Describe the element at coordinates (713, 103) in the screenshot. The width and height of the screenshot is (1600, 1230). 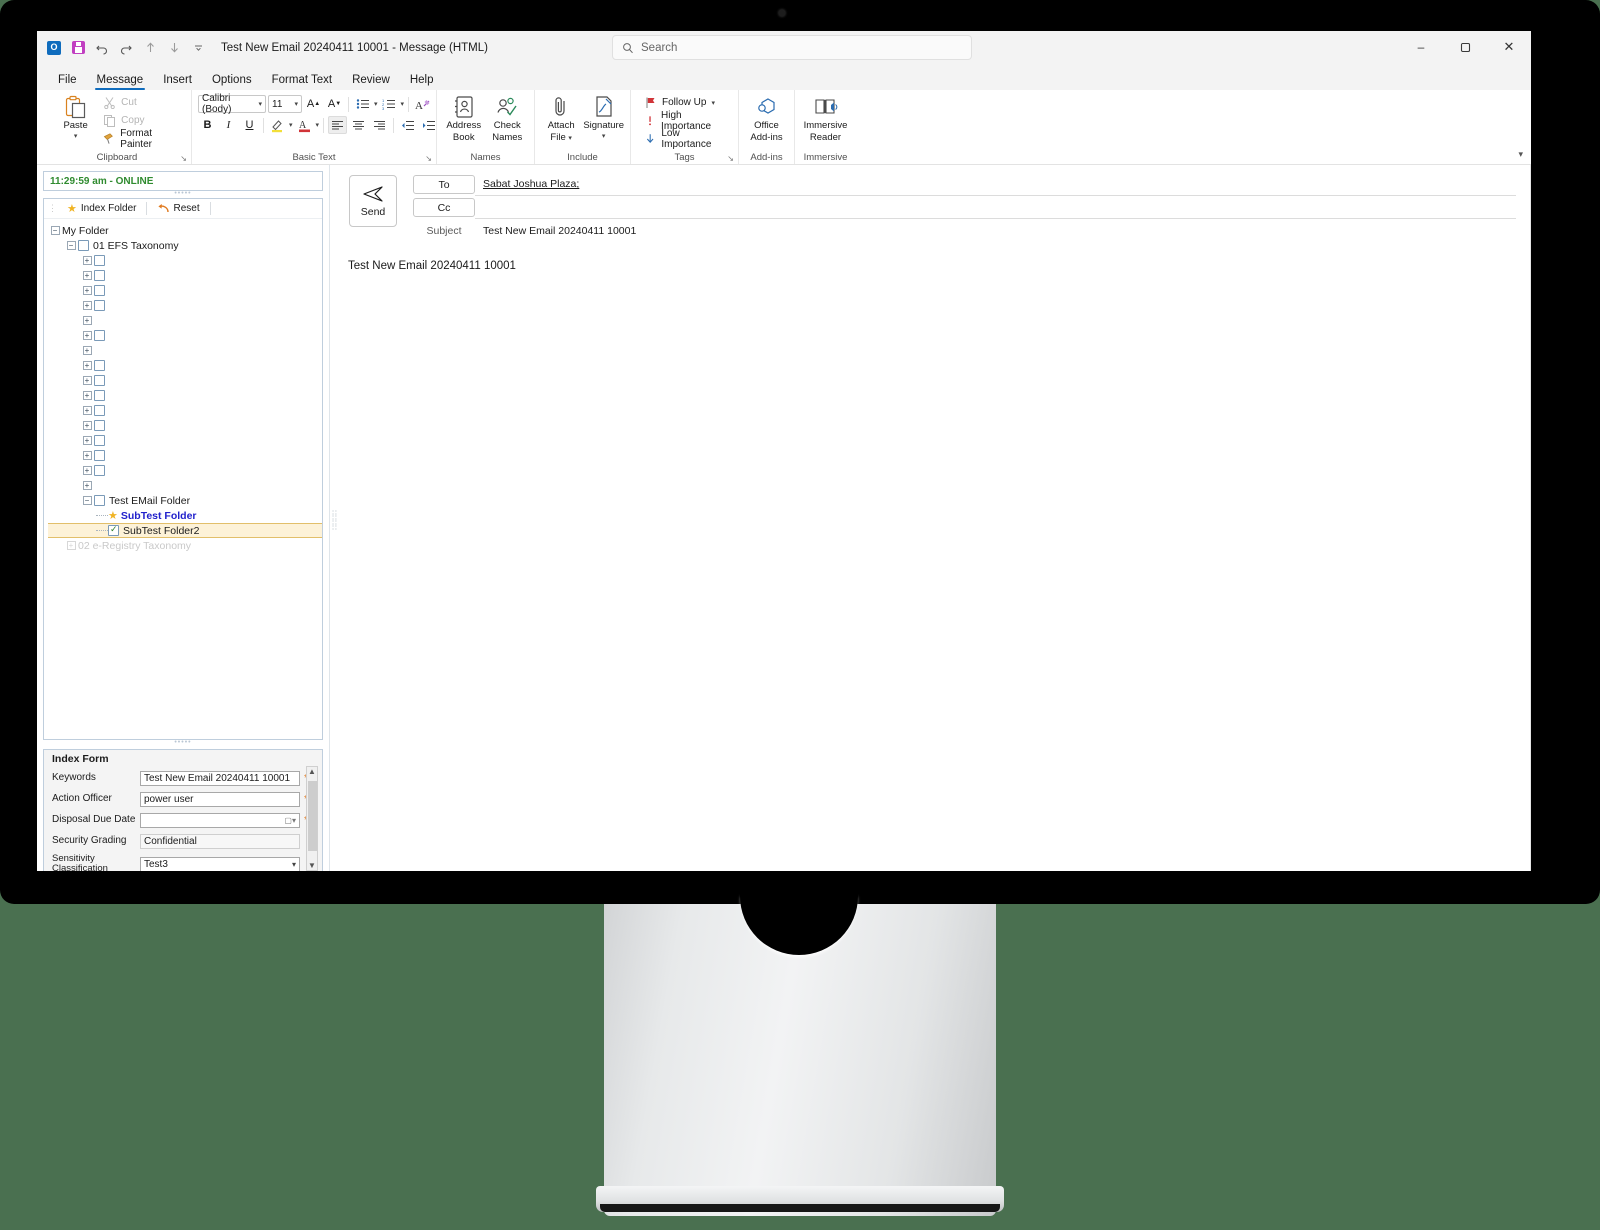
I see `follow-up-chevron-down-icon: ▾` at that location.